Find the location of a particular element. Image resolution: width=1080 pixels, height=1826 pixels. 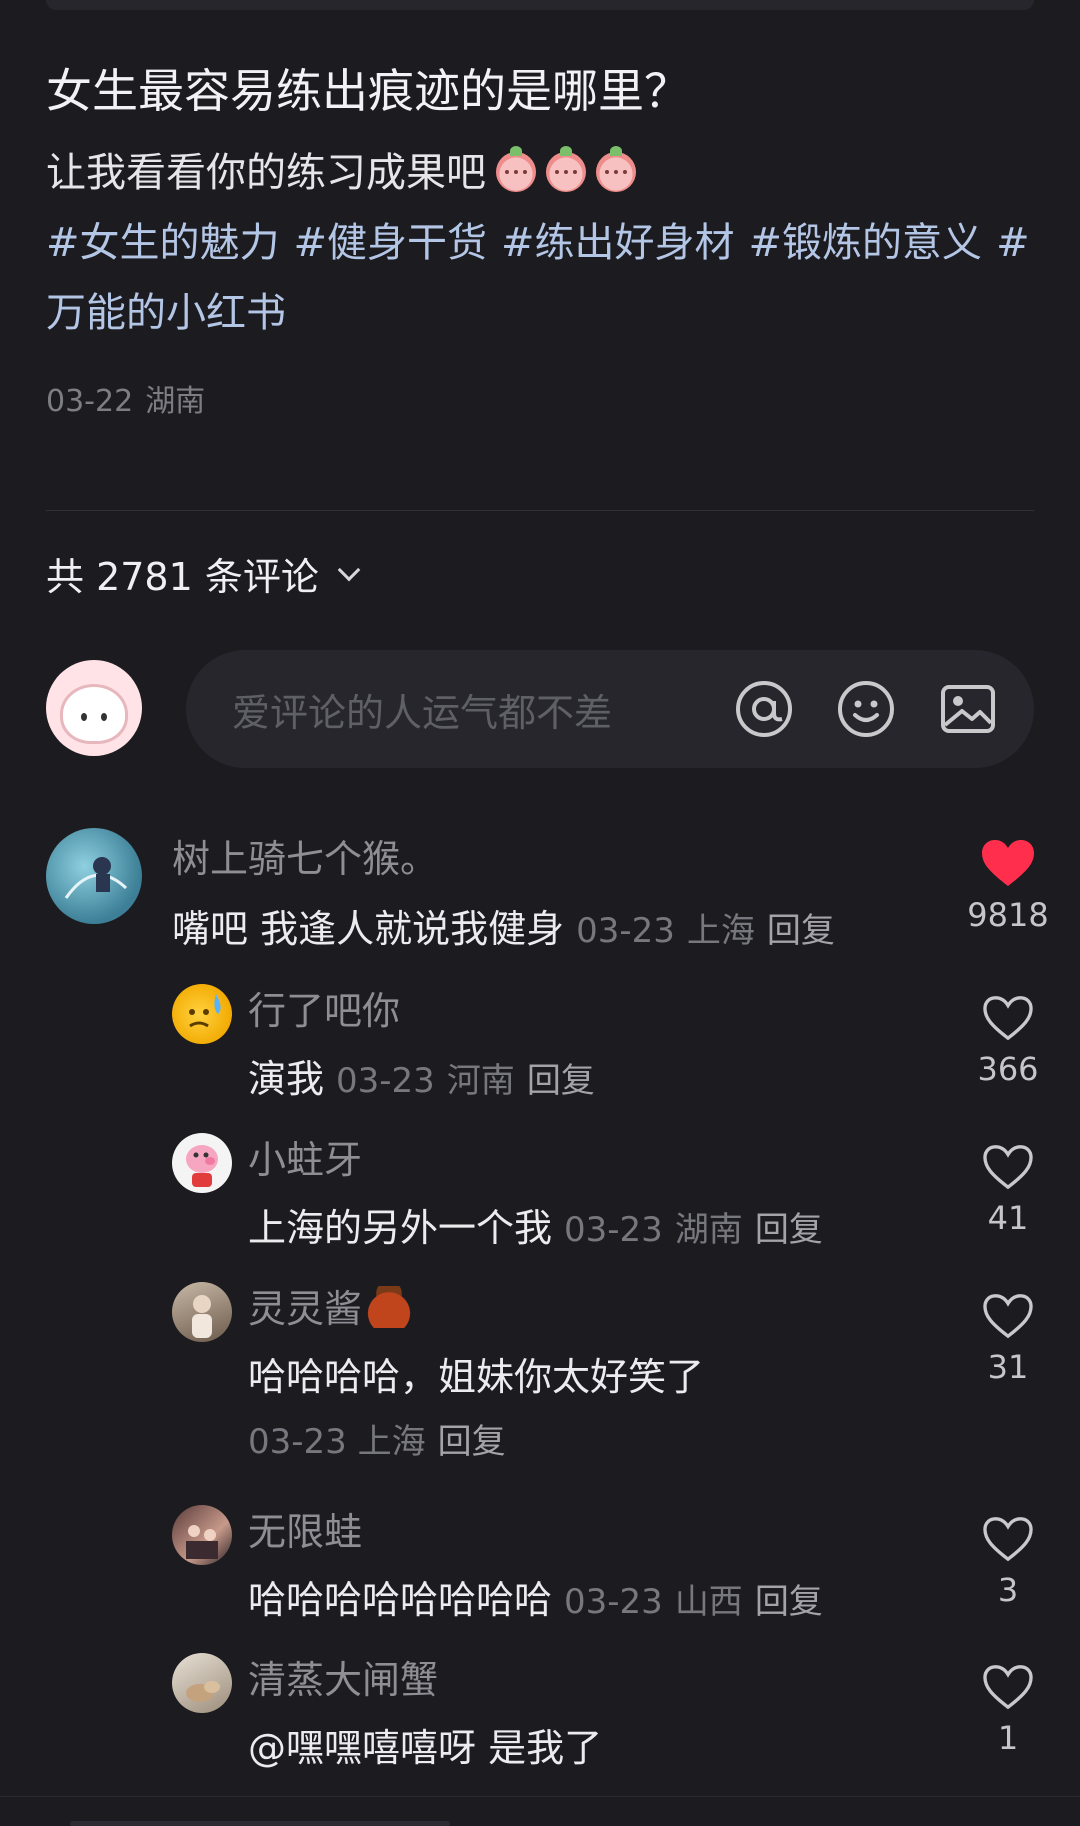

bottom-bar-edge is located at coordinates (540, 1811).